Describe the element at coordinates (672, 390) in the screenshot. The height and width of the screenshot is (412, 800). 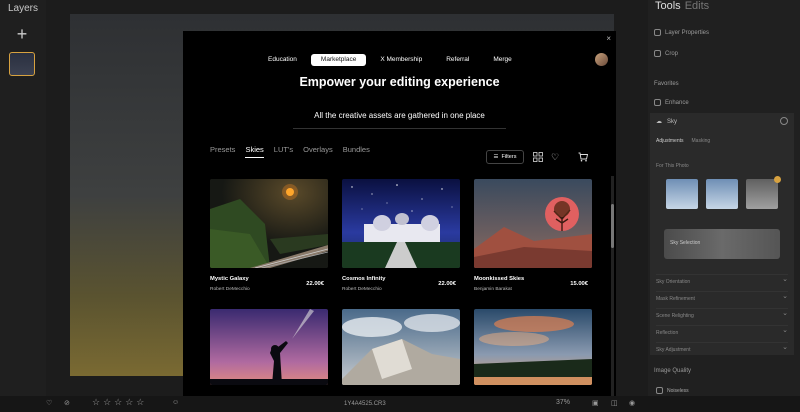
I see `noiseless-row: Noiseless` at that location.